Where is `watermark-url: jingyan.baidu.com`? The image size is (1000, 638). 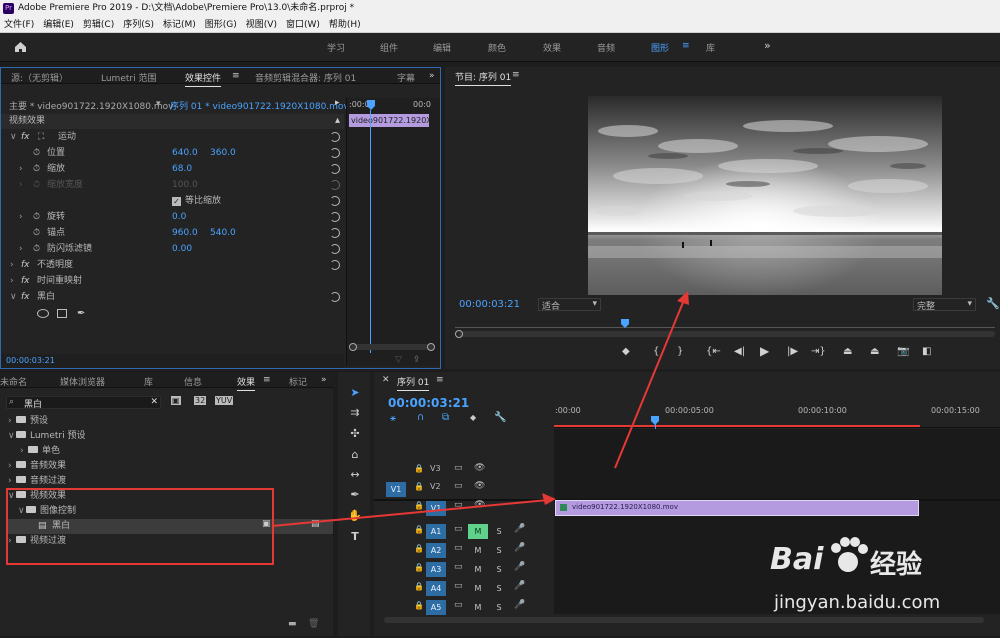 watermark-url: jingyan.baidu.com is located at coordinates (857, 602).